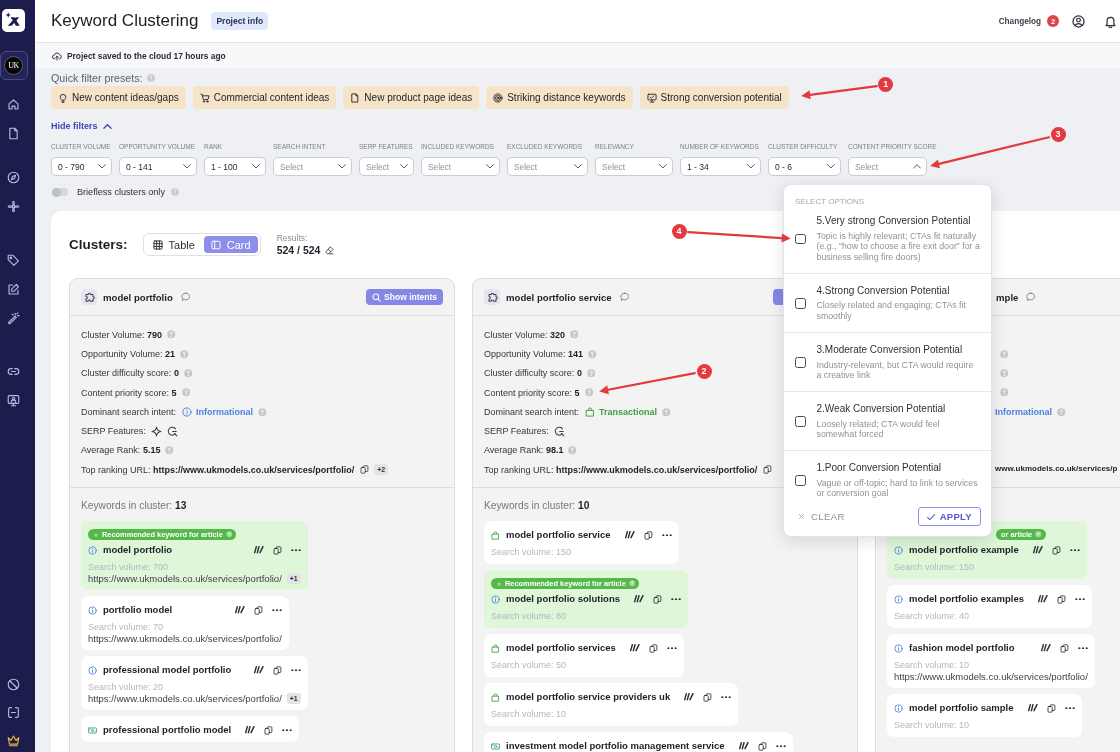  Describe the element at coordinates (118, 97) in the screenshot. I see `preset-button: New content ideas/gaps` at that location.